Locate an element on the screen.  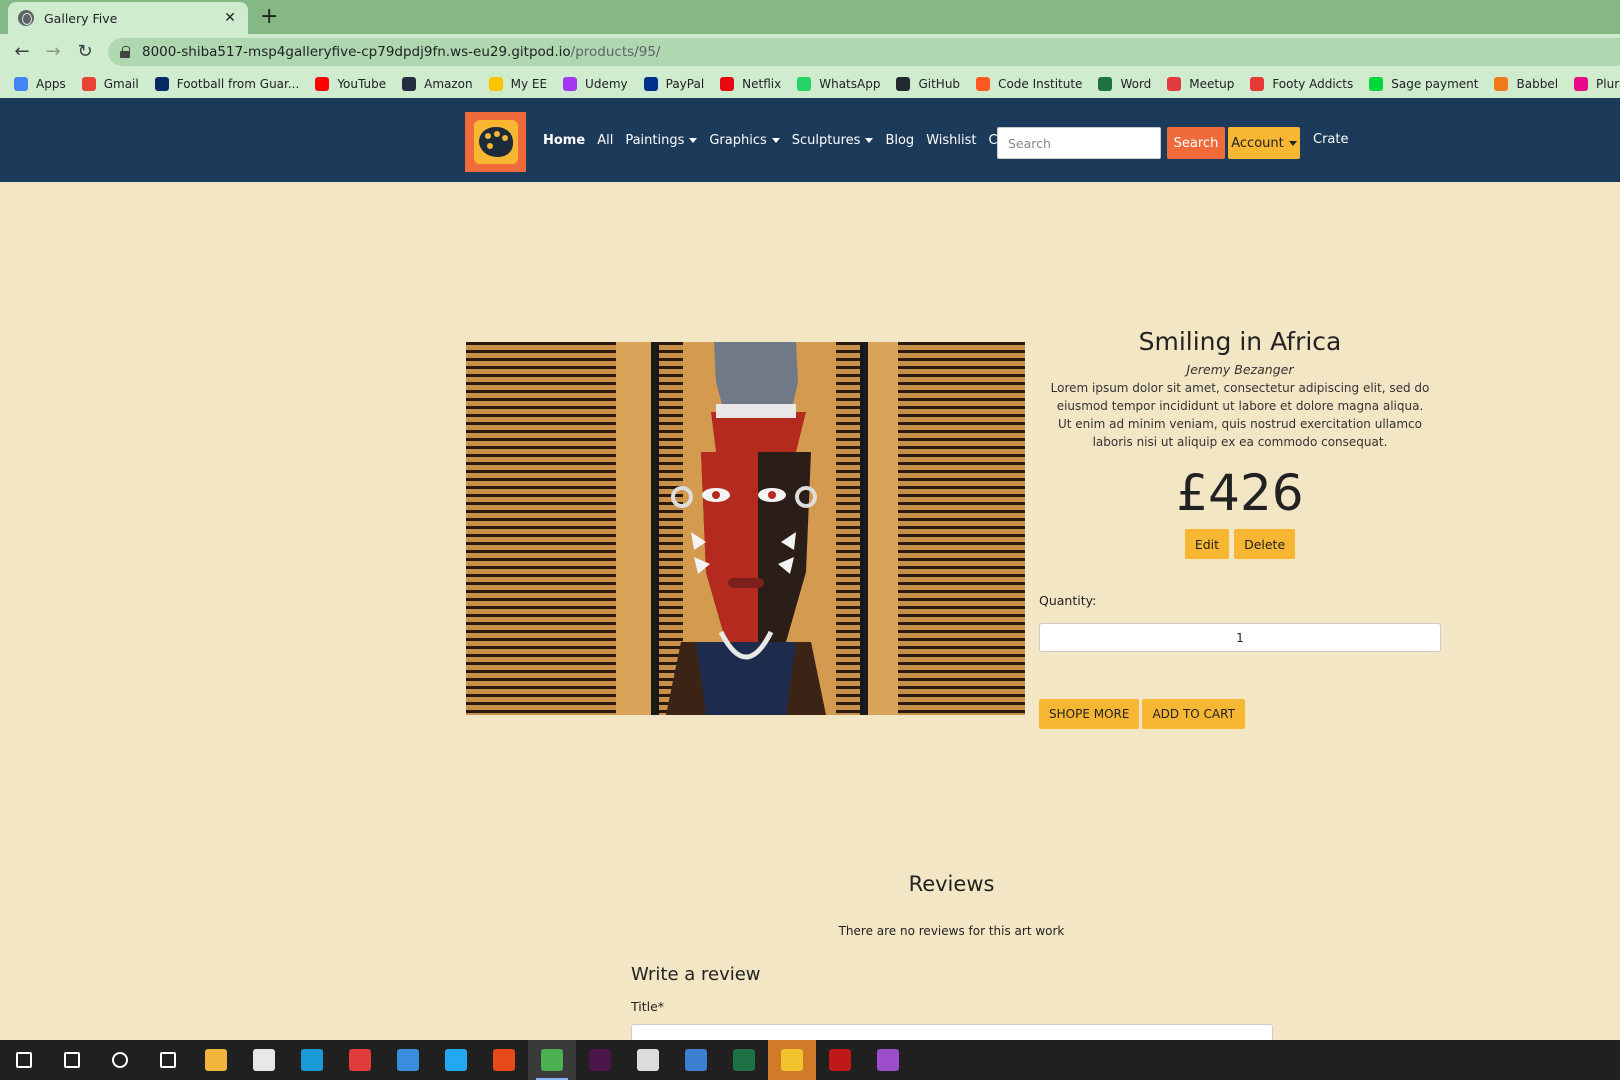
bookmark-babbel: Babbel is located at coordinates (1526, 84).